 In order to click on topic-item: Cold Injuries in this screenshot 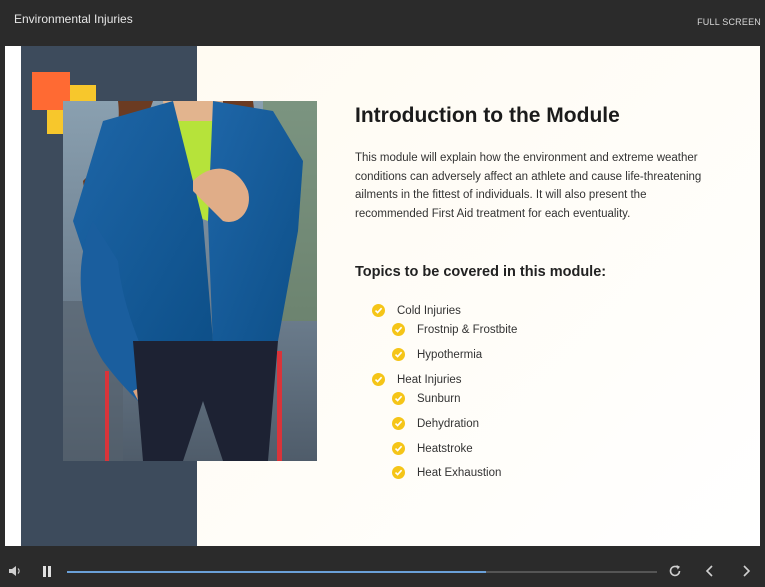, I will do `click(416, 310)`.